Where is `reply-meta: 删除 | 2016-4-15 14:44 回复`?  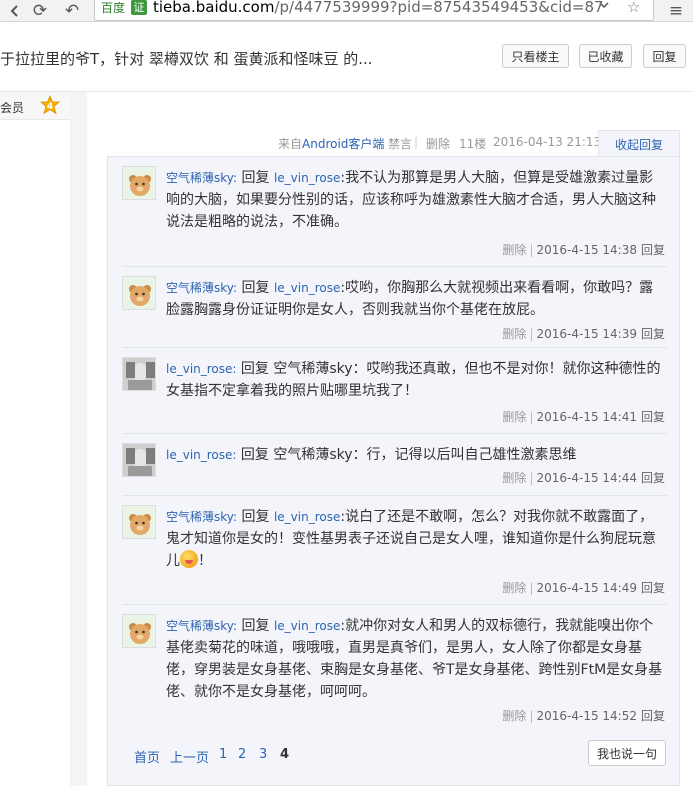
reply-meta: 删除 | 2016-4-15 14:44 回复 is located at coordinates (583, 477).